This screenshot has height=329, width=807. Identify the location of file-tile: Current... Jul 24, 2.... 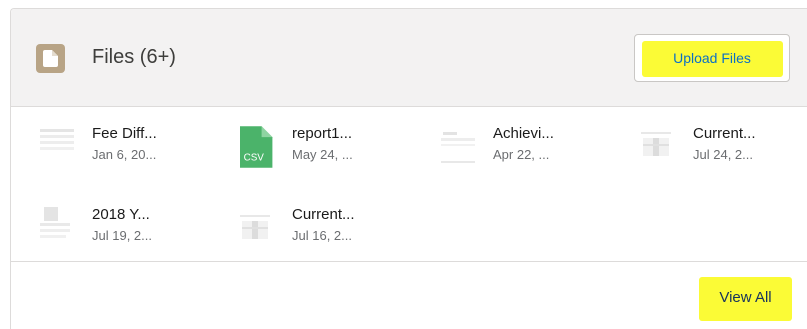
(724, 147).